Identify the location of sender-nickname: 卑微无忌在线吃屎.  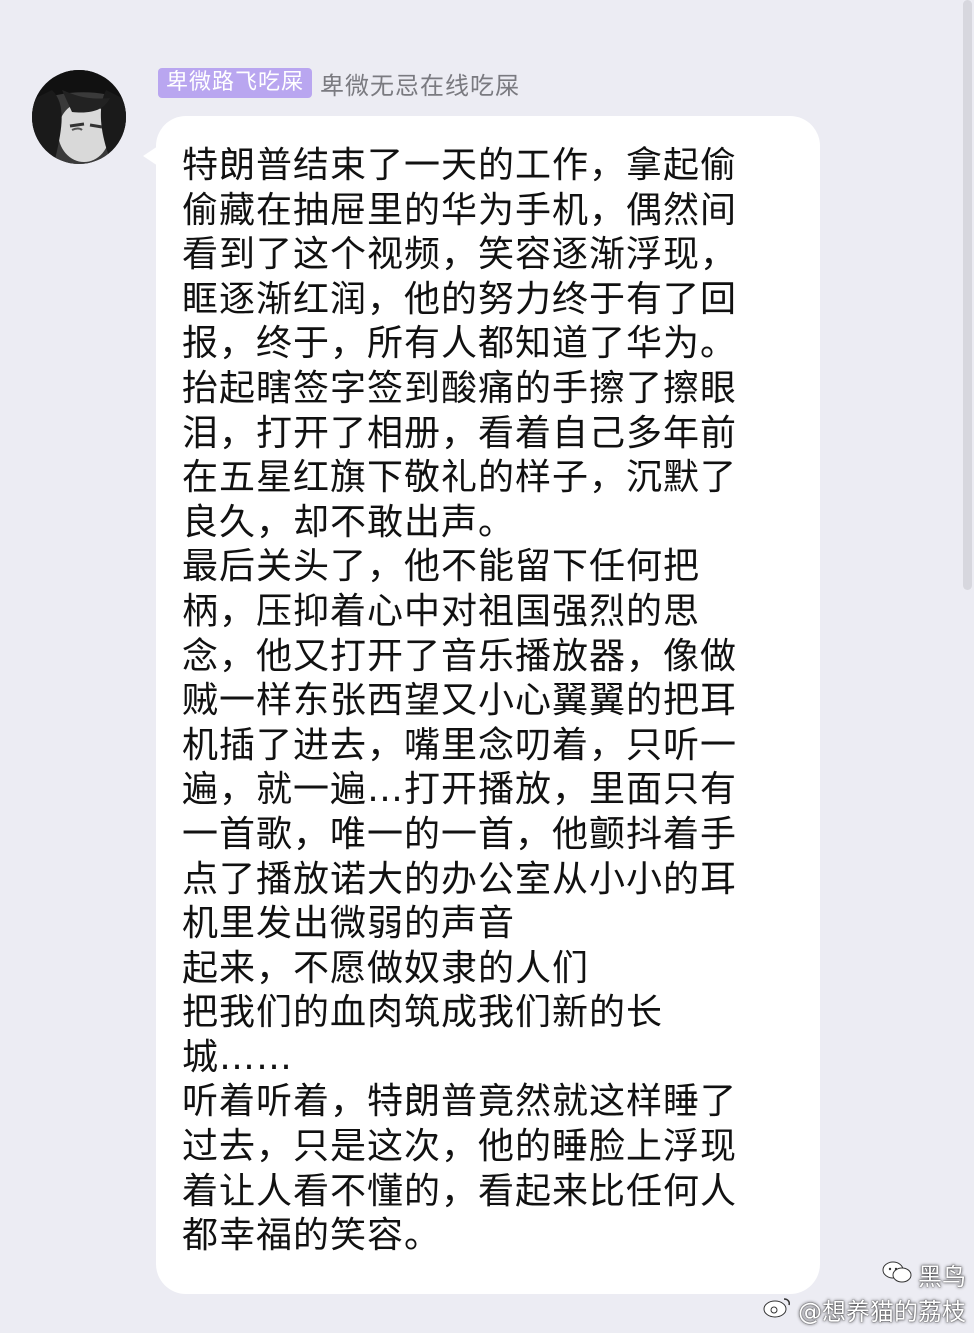
(420, 83).